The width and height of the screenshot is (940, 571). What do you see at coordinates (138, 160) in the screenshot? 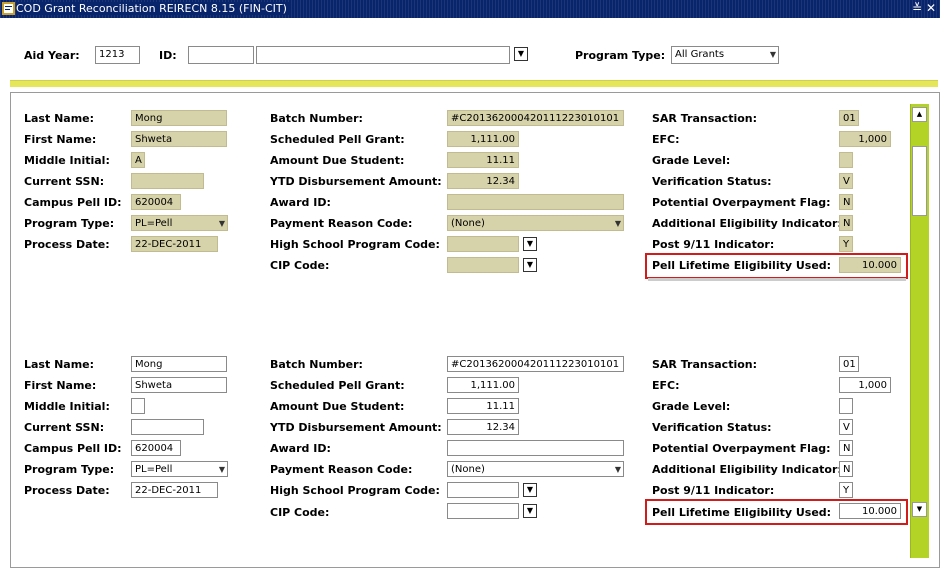
I see `middle-initial-field: A` at bounding box center [138, 160].